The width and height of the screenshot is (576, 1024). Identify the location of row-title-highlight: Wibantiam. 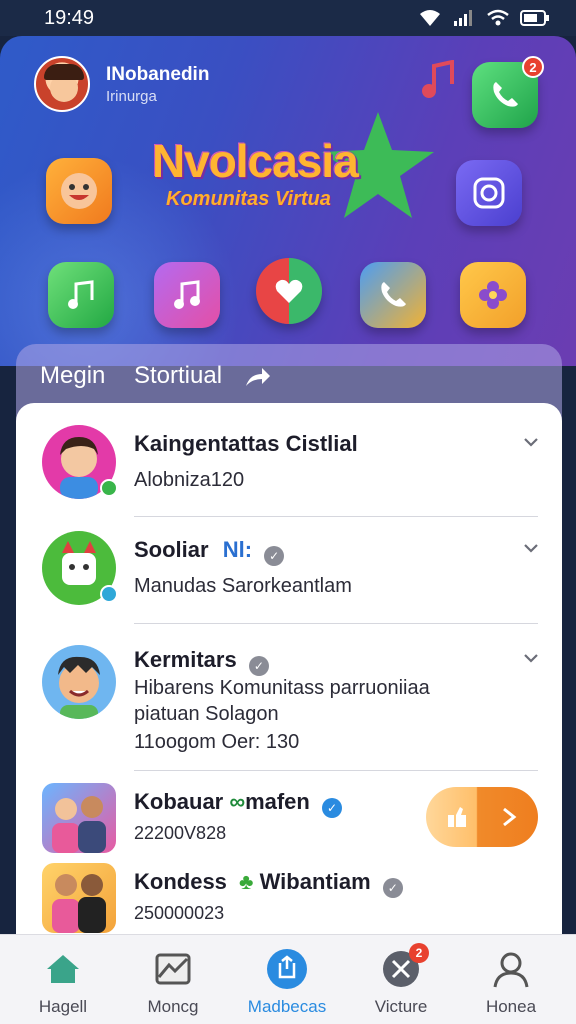
(315, 881).